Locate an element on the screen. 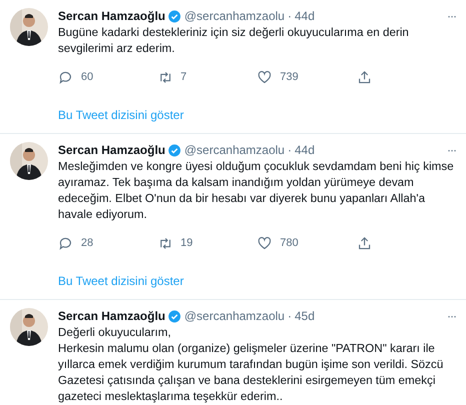  tweet-text: Mesleğimden ve kongre üyesi olduğum çocukluk sevdamdam beni hiç kimse ayıramaz. Tek başıma da kalsam inandığım yoldan yürümeye devam edeceğim. Elbet O'nun da bir hesabı var diyerek bunu yapanları Allah'a havale ediyorum. is located at coordinates (256, 191).